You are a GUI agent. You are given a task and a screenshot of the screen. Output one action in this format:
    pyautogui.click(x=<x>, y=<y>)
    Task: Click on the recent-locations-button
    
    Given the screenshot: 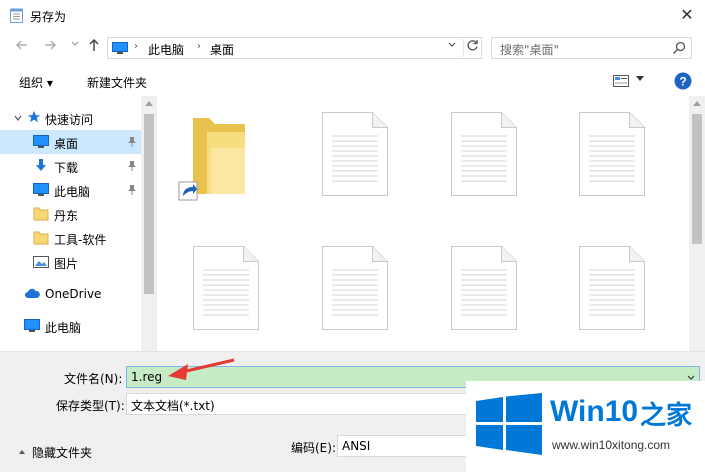 What is the action you would take?
    pyautogui.click(x=75, y=47)
    